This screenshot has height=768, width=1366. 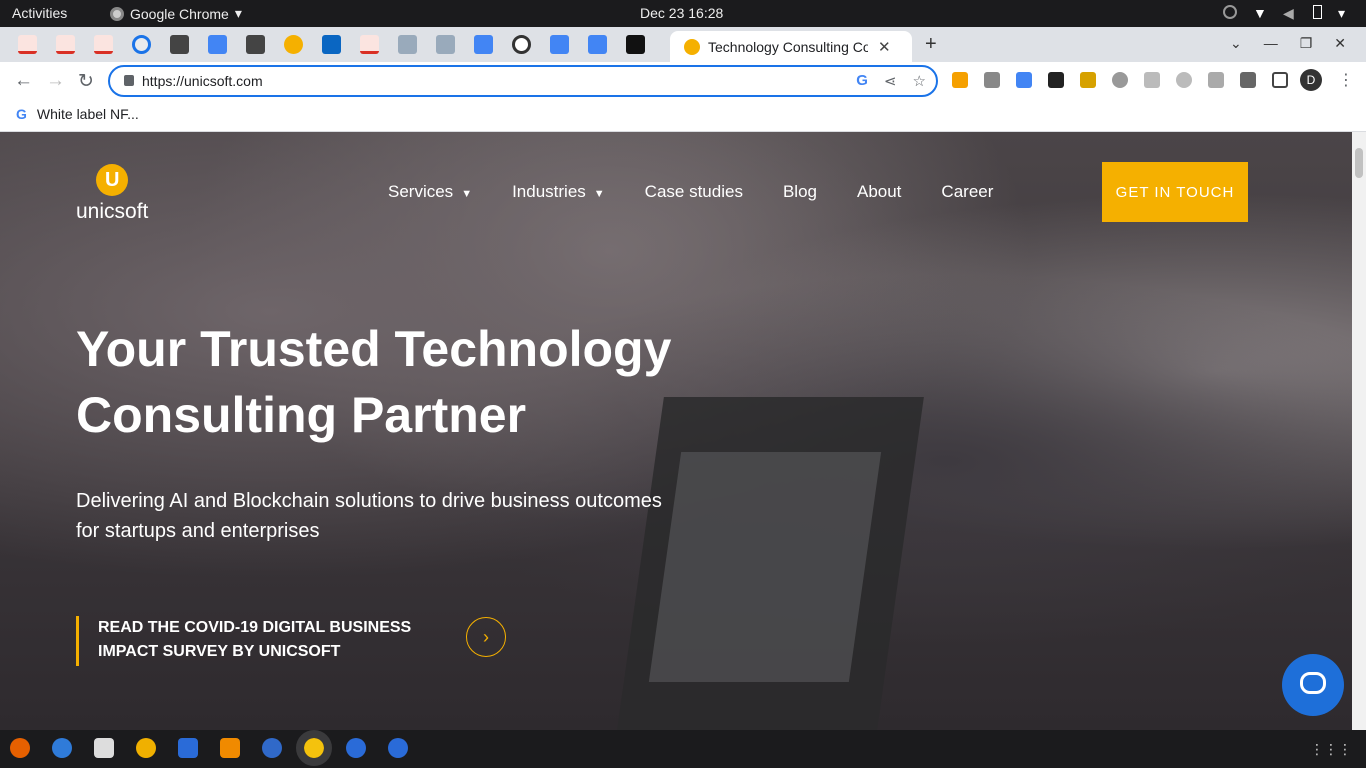 I want to click on gear-extension-icon, so click(x=1120, y=80).